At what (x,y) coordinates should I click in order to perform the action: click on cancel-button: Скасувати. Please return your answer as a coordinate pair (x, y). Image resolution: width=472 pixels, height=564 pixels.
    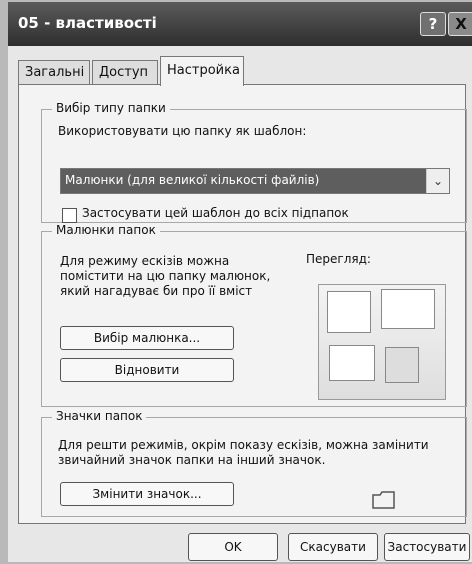
    Looking at the image, I should click on (333, 547).